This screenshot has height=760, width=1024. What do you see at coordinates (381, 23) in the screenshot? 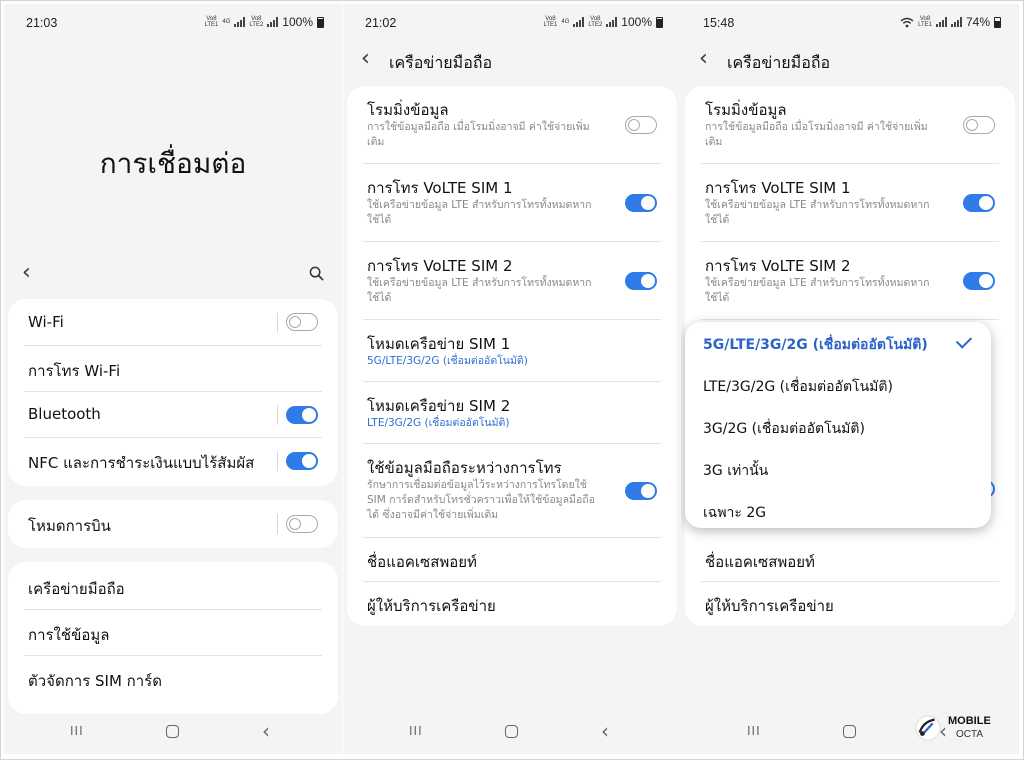
I see `status-time: 21:02` at bounding box center [381, 23].